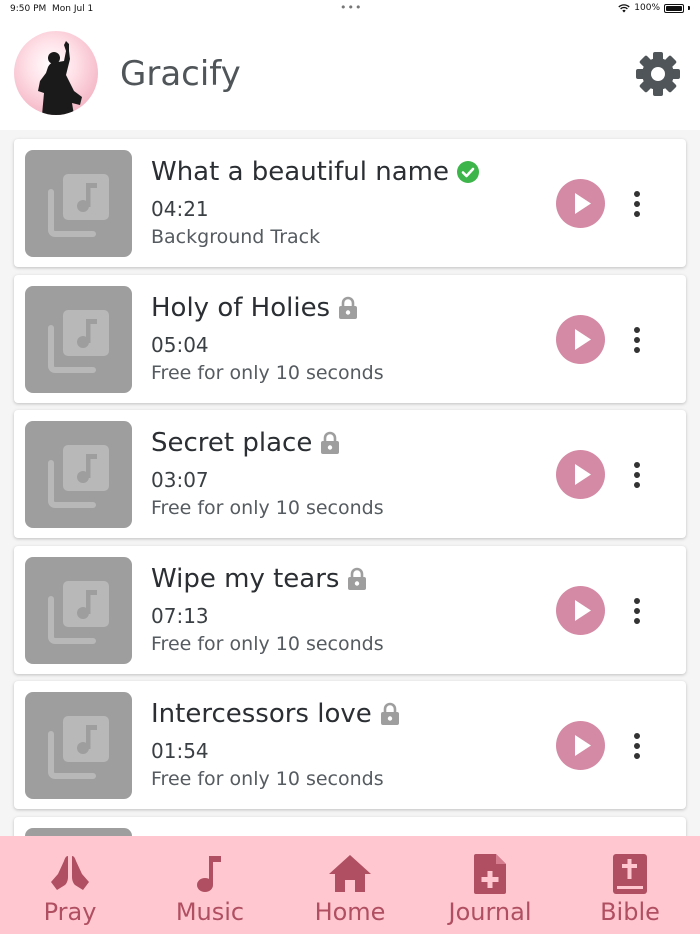 This screenshot has width=700, height=934. I want to click on battery-icon, so click(674, 8).